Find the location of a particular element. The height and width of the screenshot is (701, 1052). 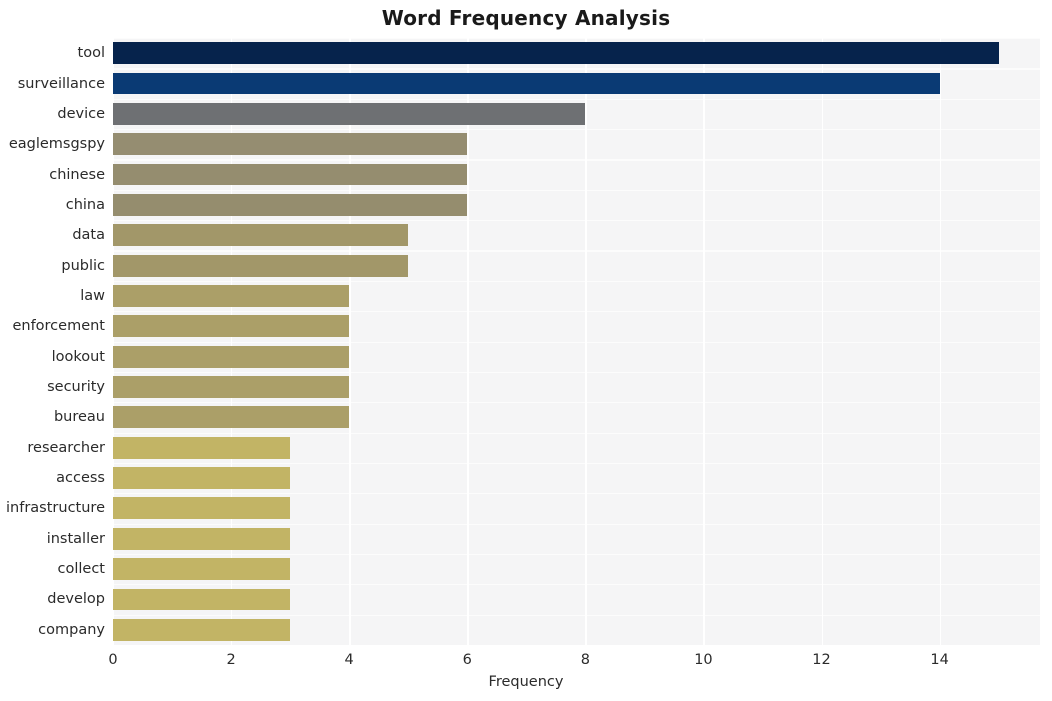

bar-bureau is located at coordinates (231, 417).